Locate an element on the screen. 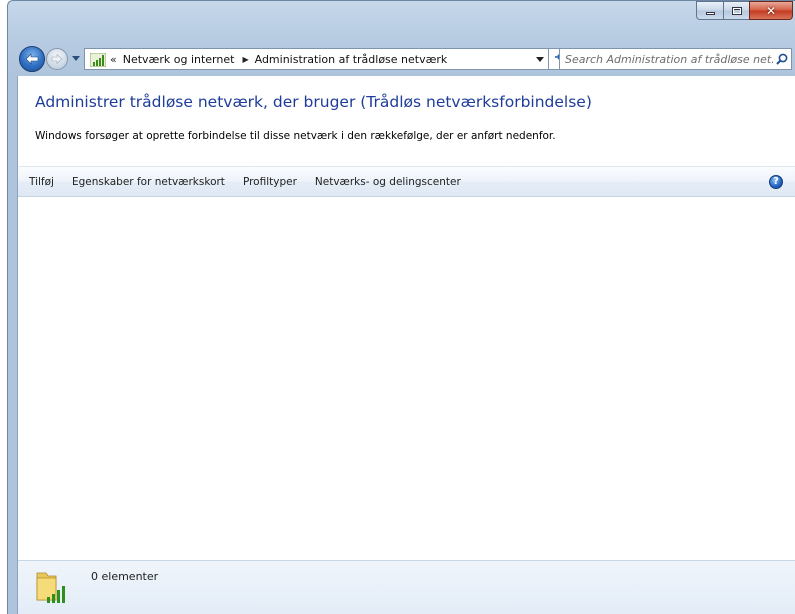 The image size is (795, 614). forward-arrow-icon is located at coordinates (57, 59).